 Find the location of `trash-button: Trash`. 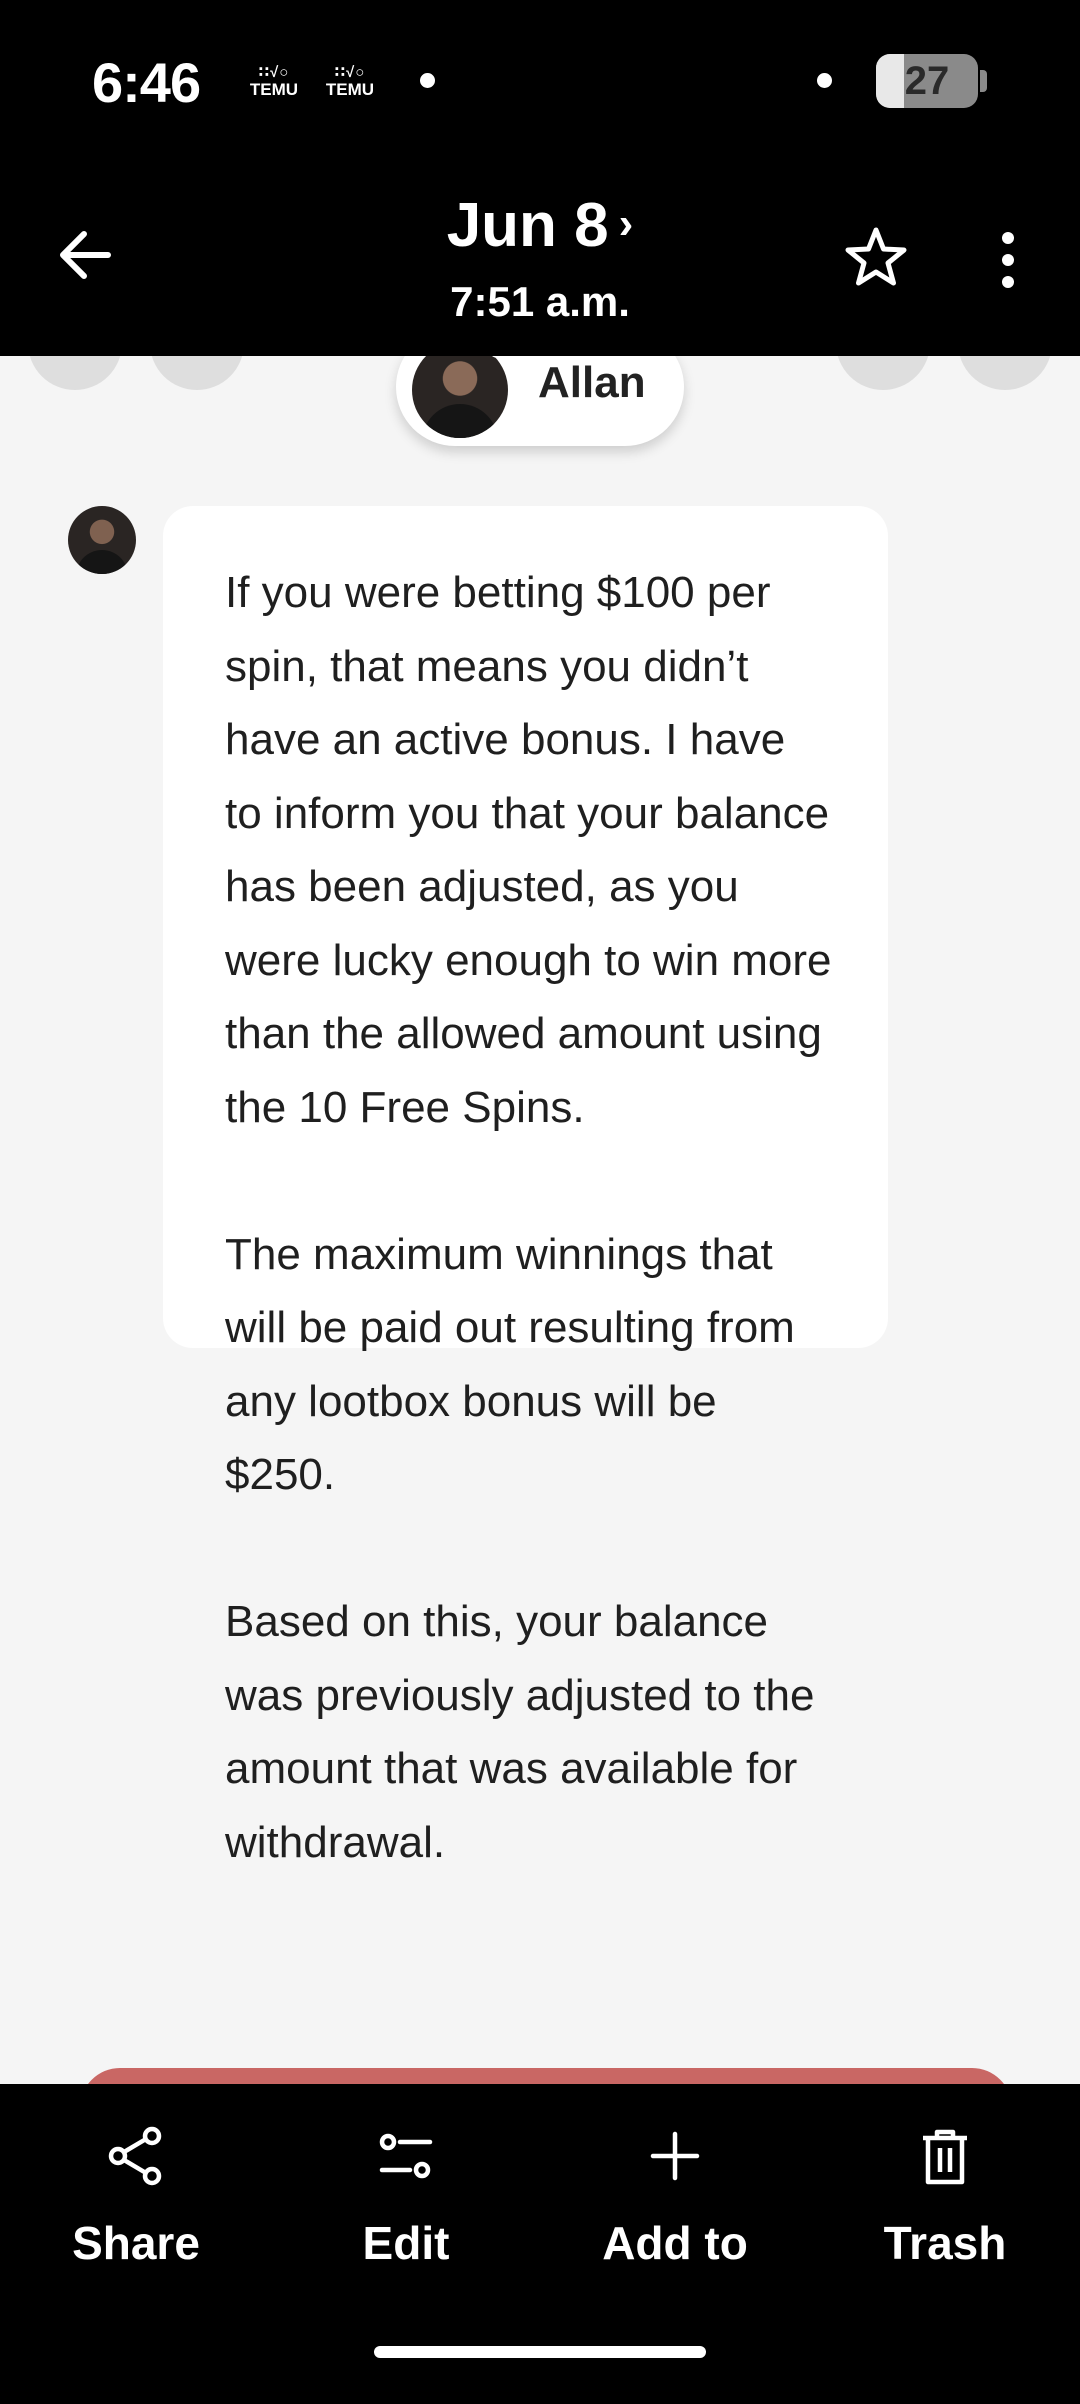

trash-button: Trash is located at coordinates (945, 2224).